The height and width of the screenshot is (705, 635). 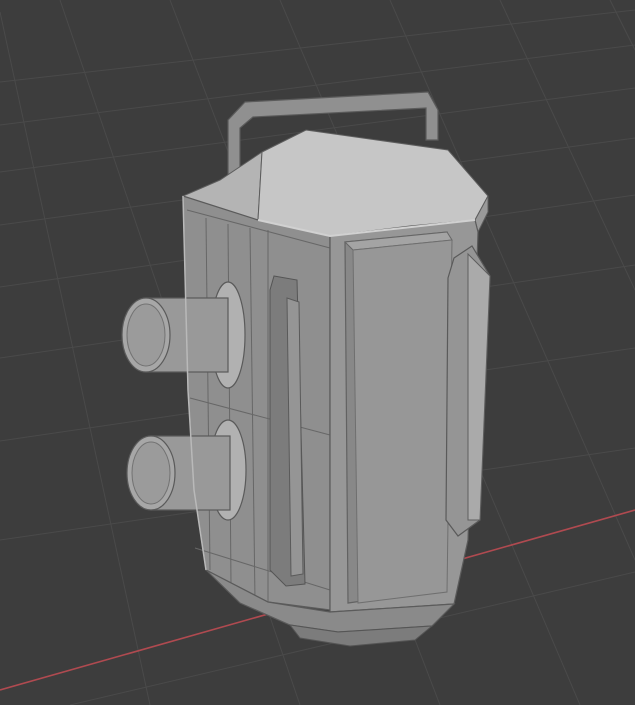 I want to click on upper-lens, so click(x=183, y=335).